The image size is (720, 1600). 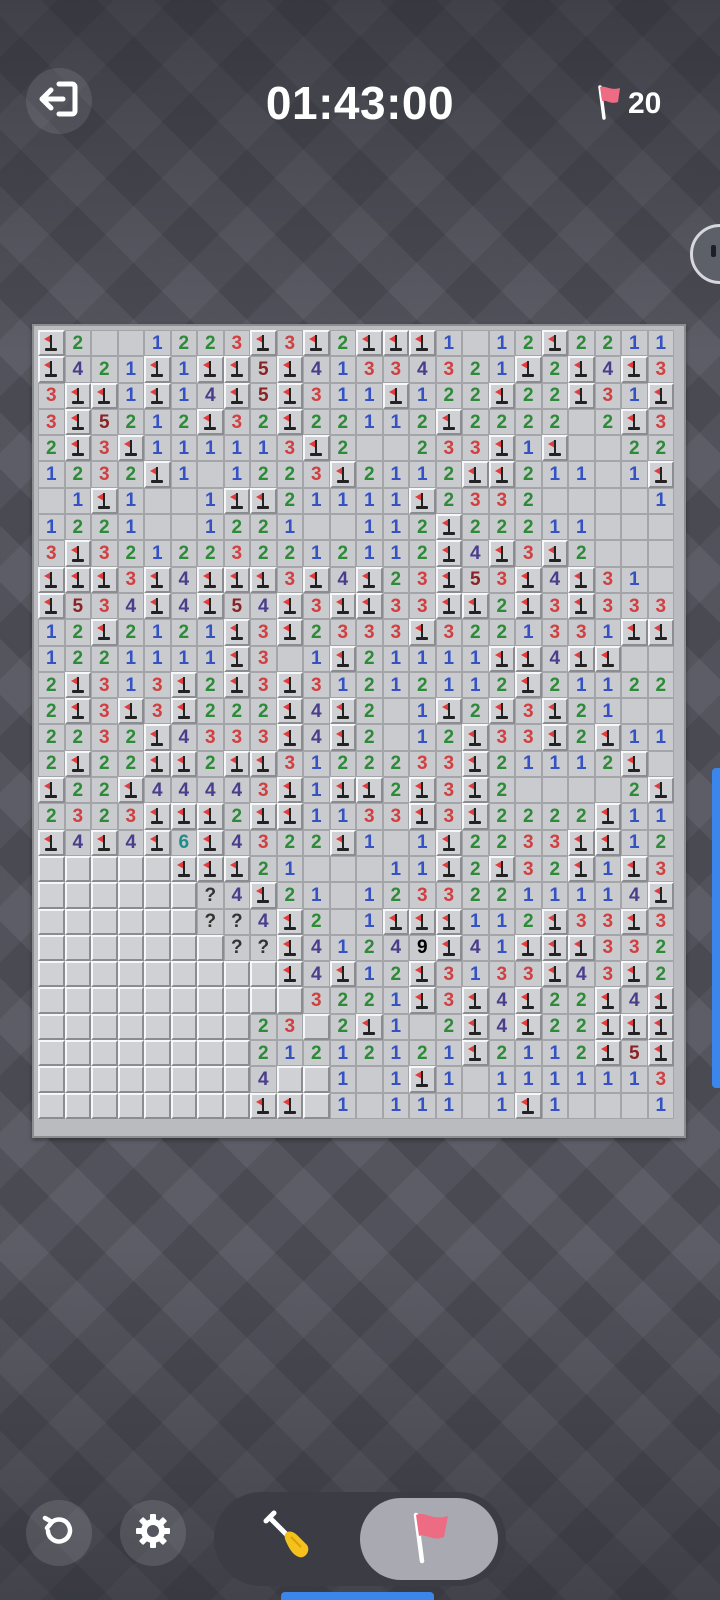 I want to click on question-cell: ?, so click(x=210, y=921).